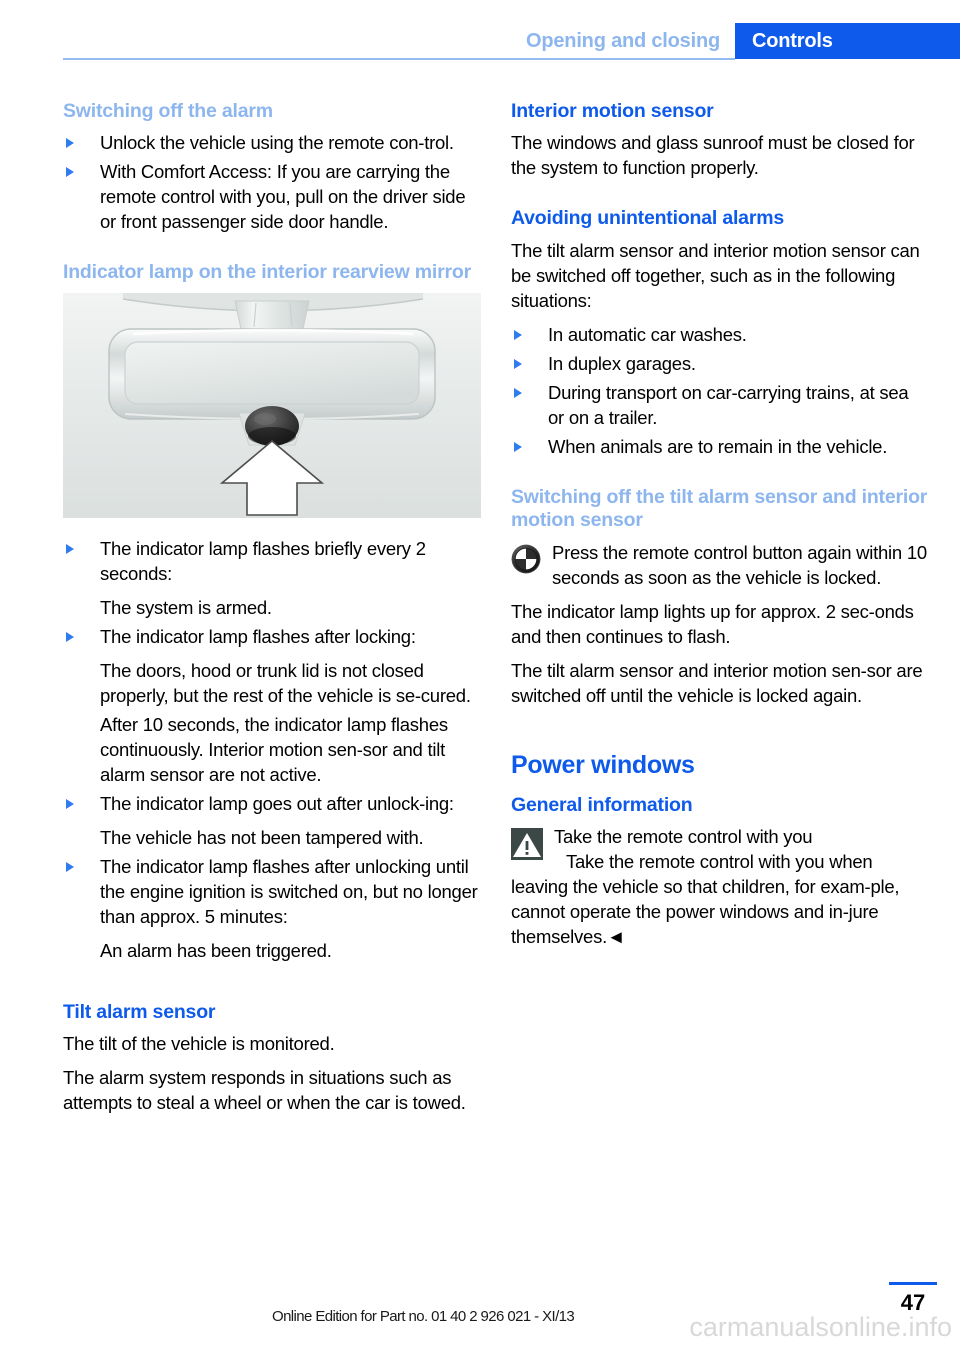 The image size is (960, 1362). Describe the element at coordinates (527, 844) in the screenshot. I see `warning-triangle-icon` at that location.